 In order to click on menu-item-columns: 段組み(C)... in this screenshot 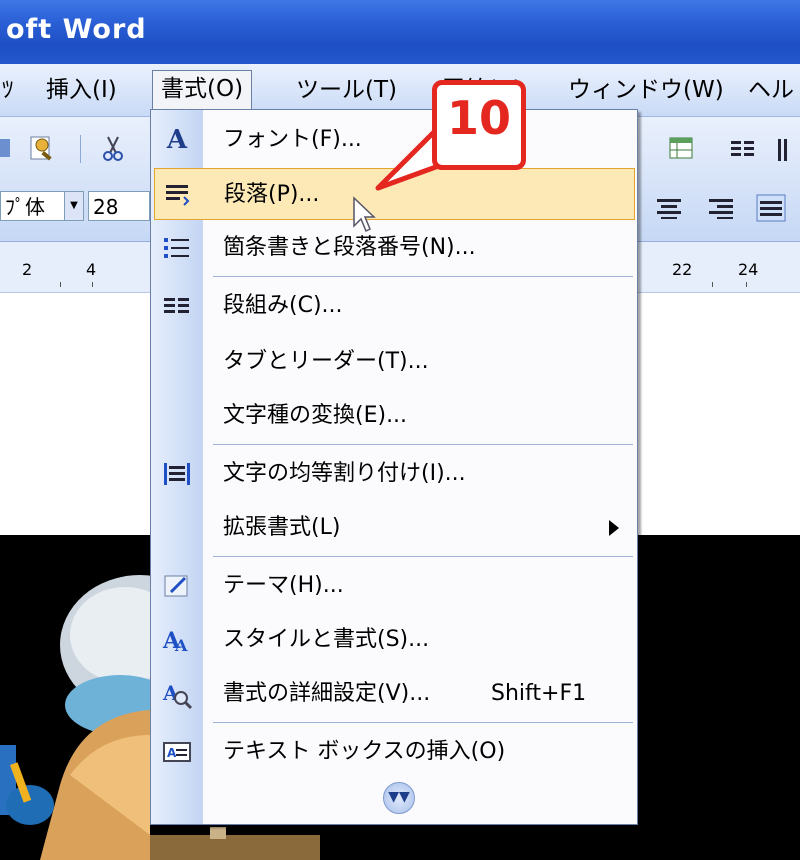, I will do `click(394, 306)`.